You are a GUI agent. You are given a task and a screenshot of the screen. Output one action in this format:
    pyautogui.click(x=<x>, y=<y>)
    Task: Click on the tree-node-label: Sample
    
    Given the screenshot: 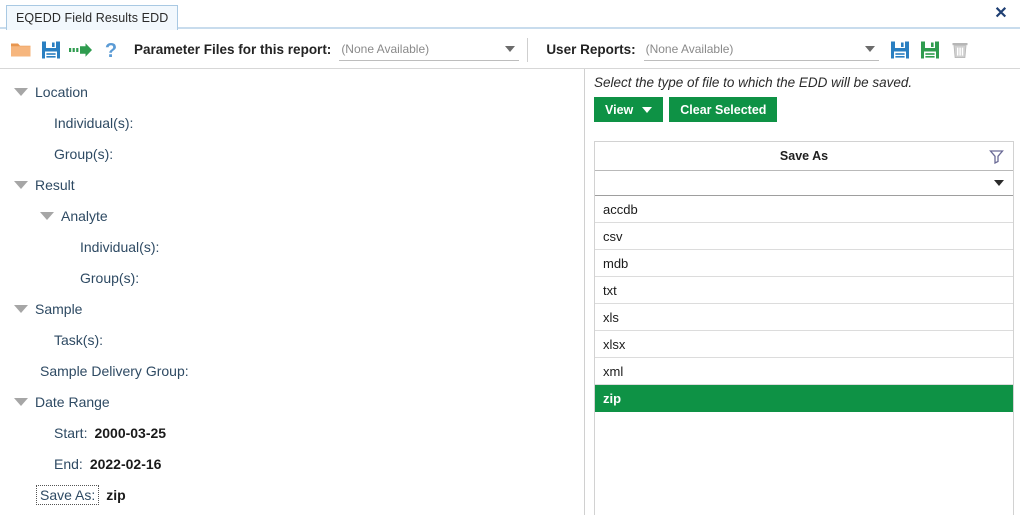 What is the action you would take?
    pyautogui.click(x=59, y=308)
    